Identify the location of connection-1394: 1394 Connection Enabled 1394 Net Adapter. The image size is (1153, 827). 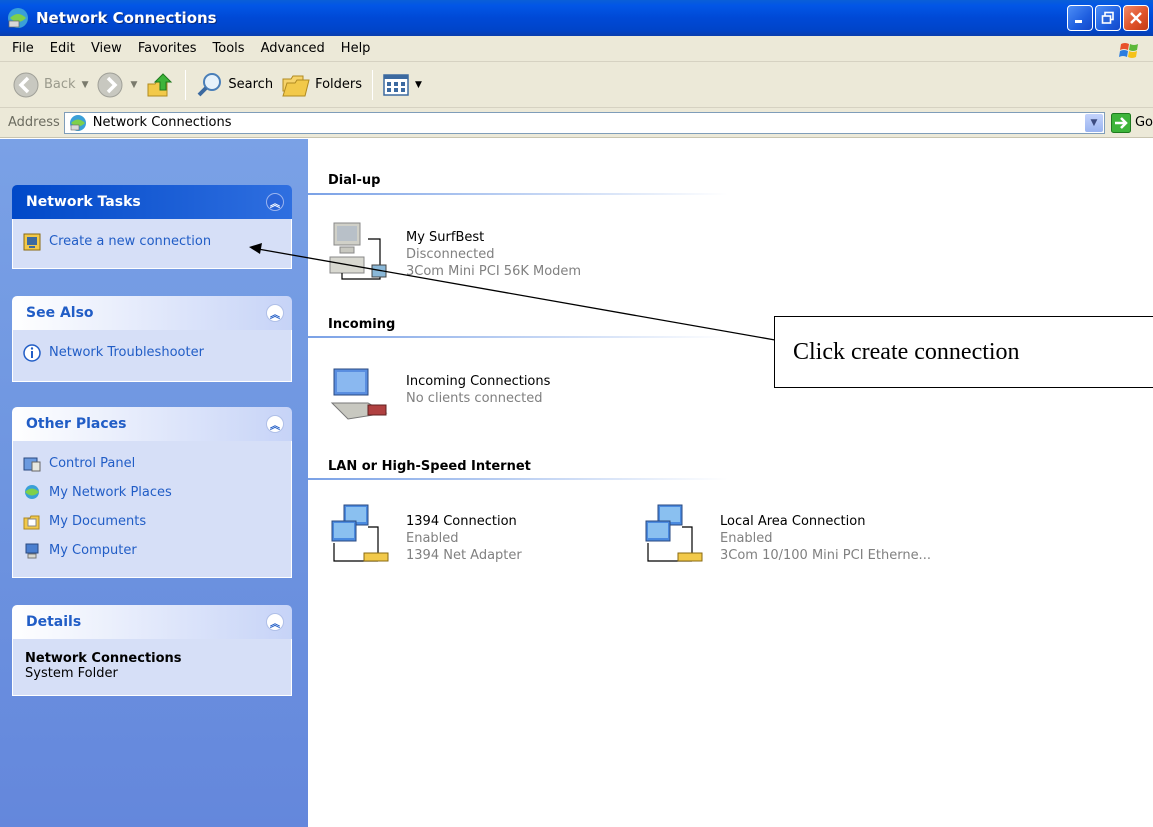
(425, 535).